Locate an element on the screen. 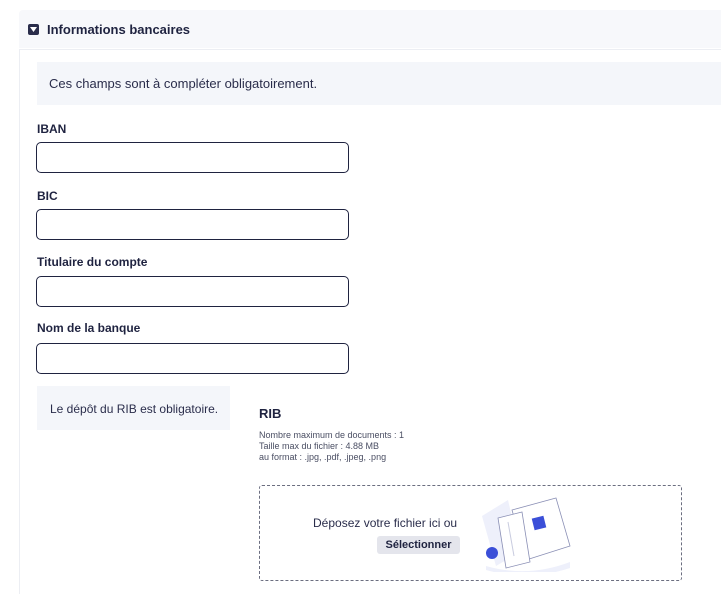  rib-title: RIB is located at coordinates (270, 413).